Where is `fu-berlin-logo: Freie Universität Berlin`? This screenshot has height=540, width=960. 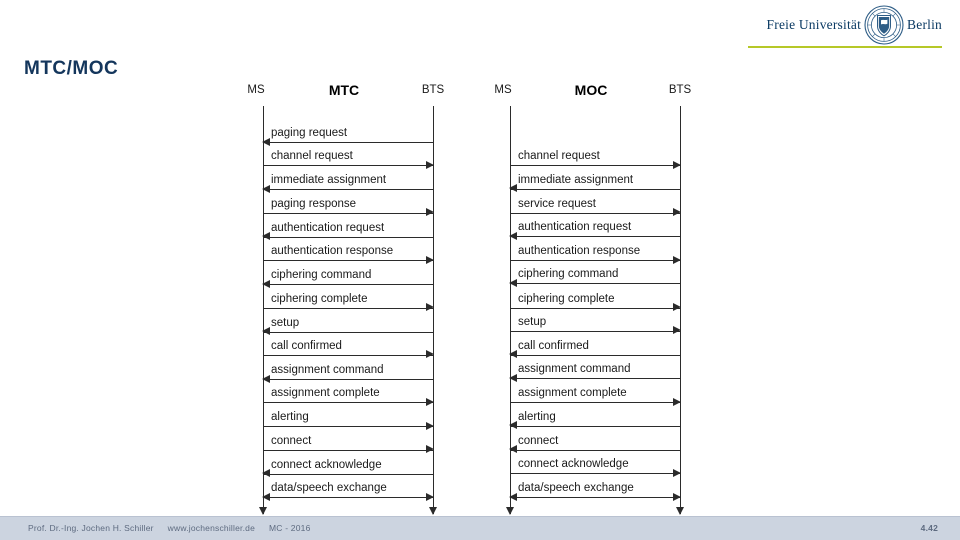
fu-berlin-logo: Freie Universität Berlin is located at coordinates (838, 28).